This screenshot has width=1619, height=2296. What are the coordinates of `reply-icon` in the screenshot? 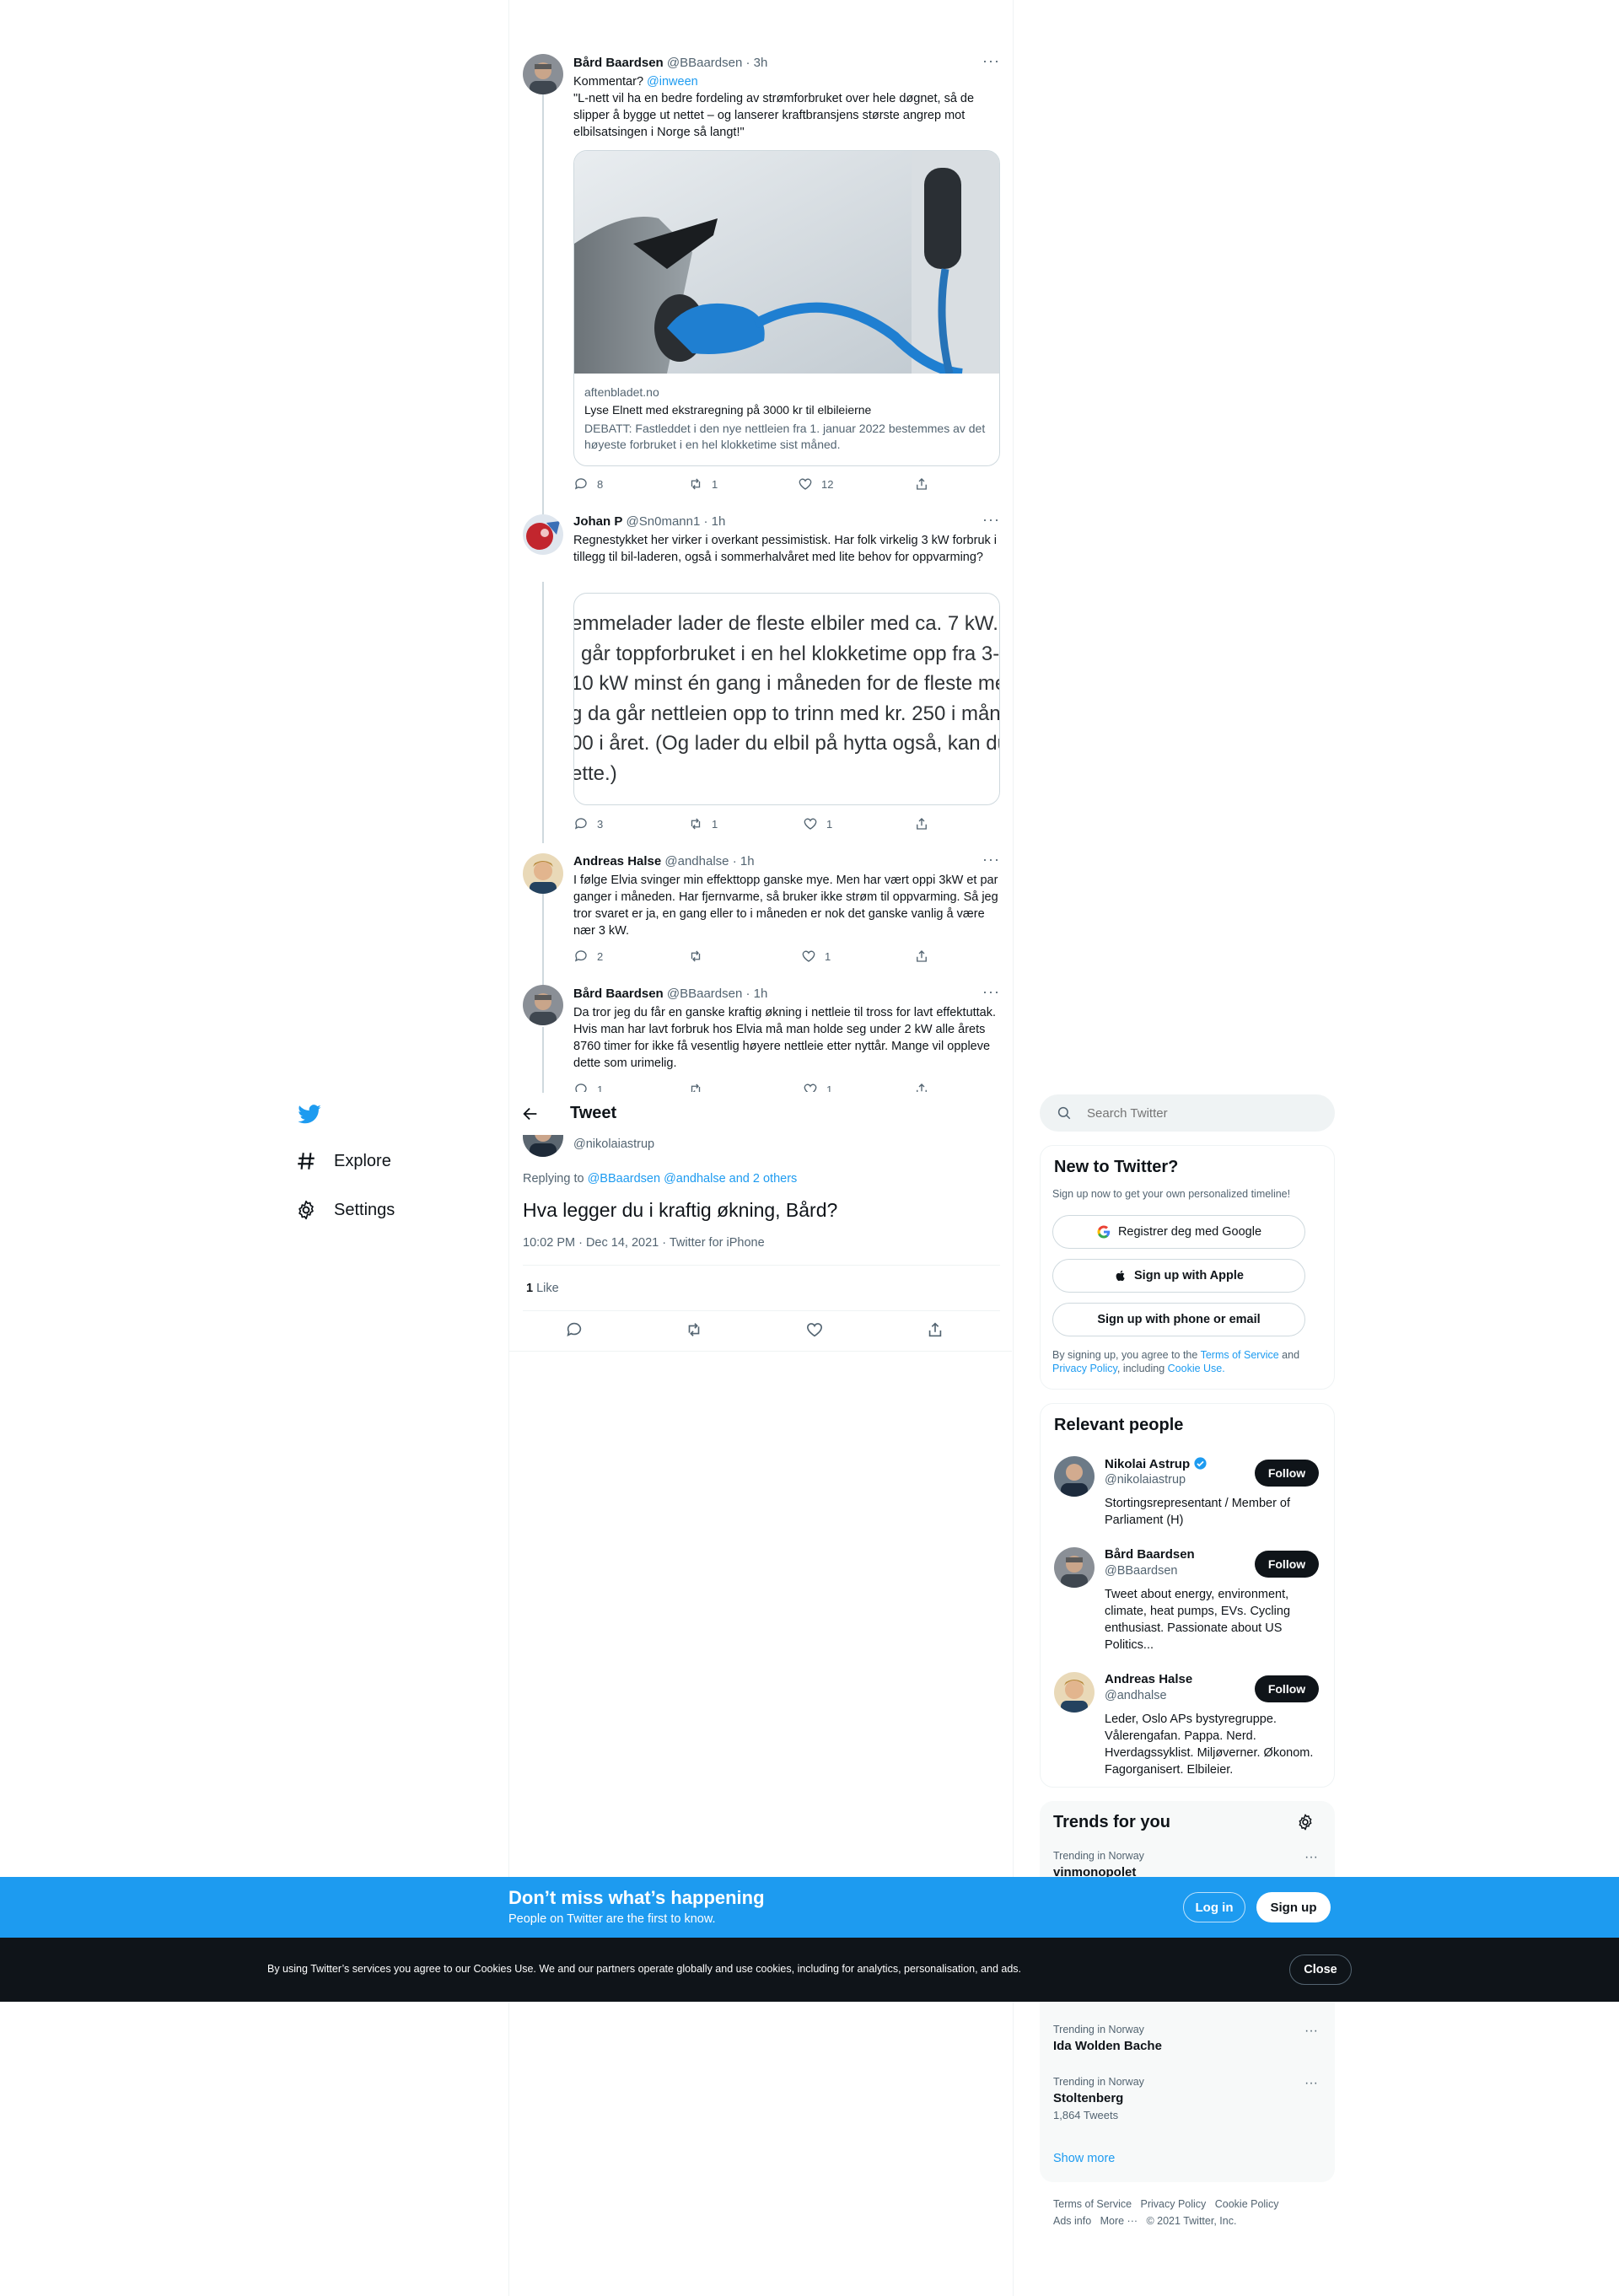 It's located at (575, 1330).